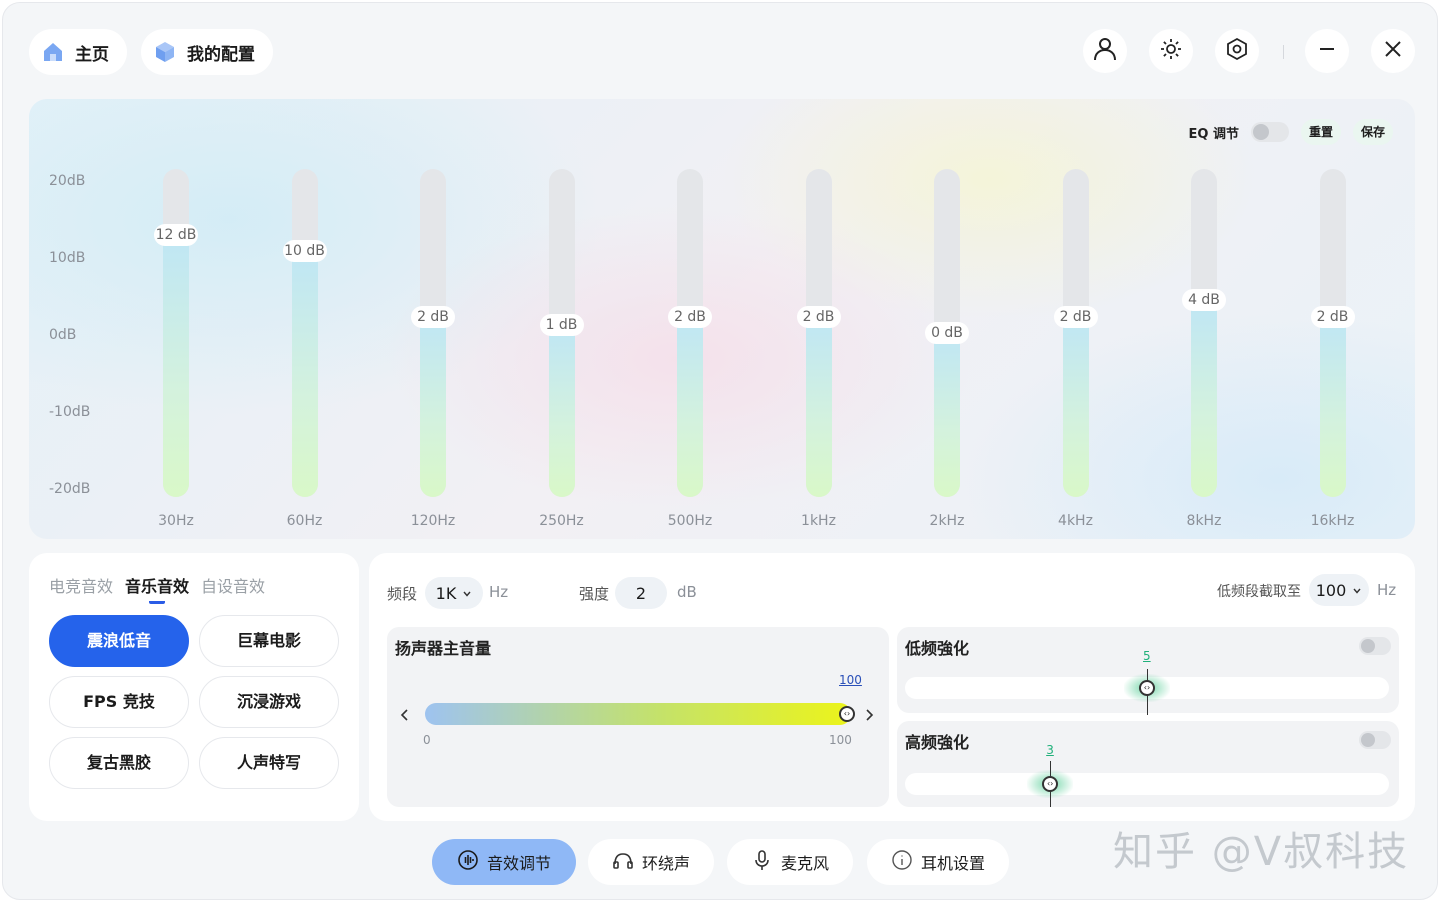 Image resolution: width=1440 pixels, height=902 pixels. I want to click on eq-save-button: 保存, so click(1372, 132).